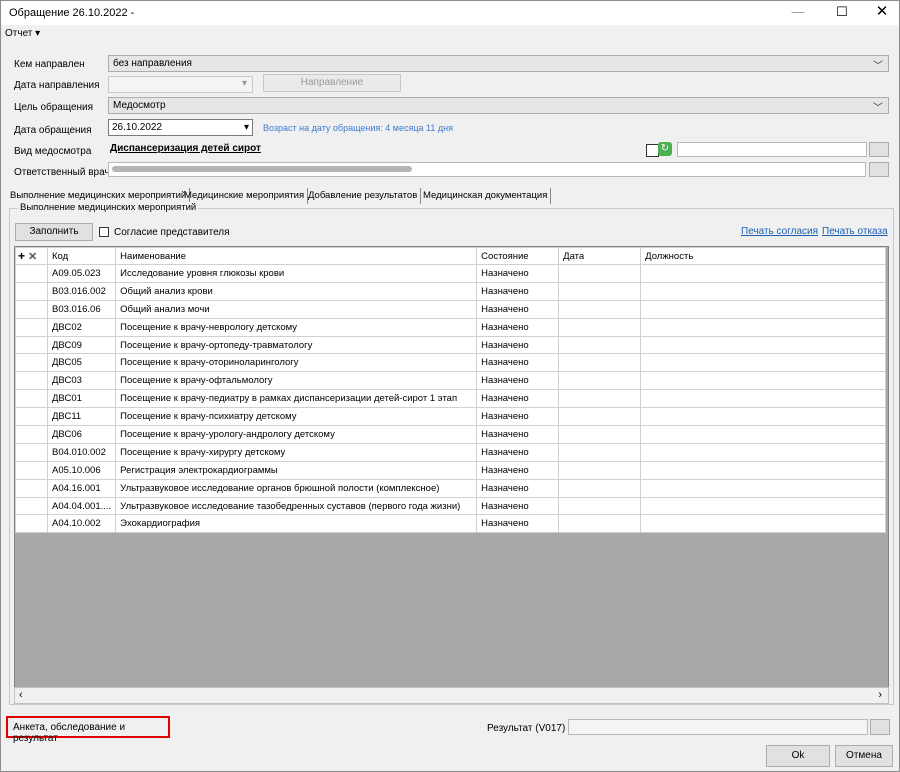  I want to click on referral-button: Направление, so click(332, 83).